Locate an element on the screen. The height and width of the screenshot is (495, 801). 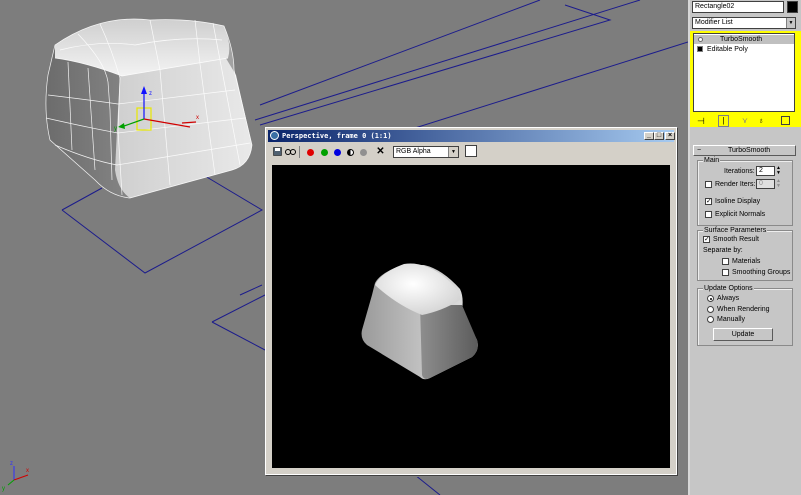
lightbulb-icon is located at coordinates (700, 39).